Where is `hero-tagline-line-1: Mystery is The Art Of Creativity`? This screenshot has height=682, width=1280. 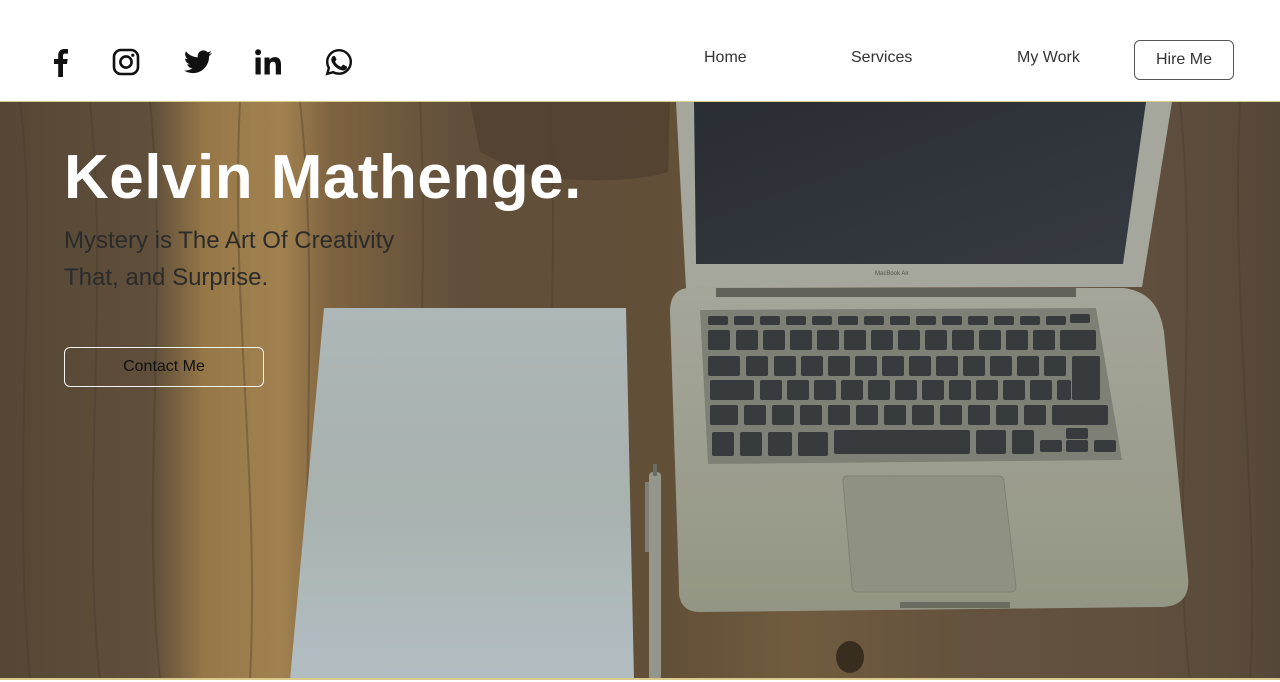 hero-tagline-line-1: Mystery is The Art Of Creativity is located at coordinates (229, 240).